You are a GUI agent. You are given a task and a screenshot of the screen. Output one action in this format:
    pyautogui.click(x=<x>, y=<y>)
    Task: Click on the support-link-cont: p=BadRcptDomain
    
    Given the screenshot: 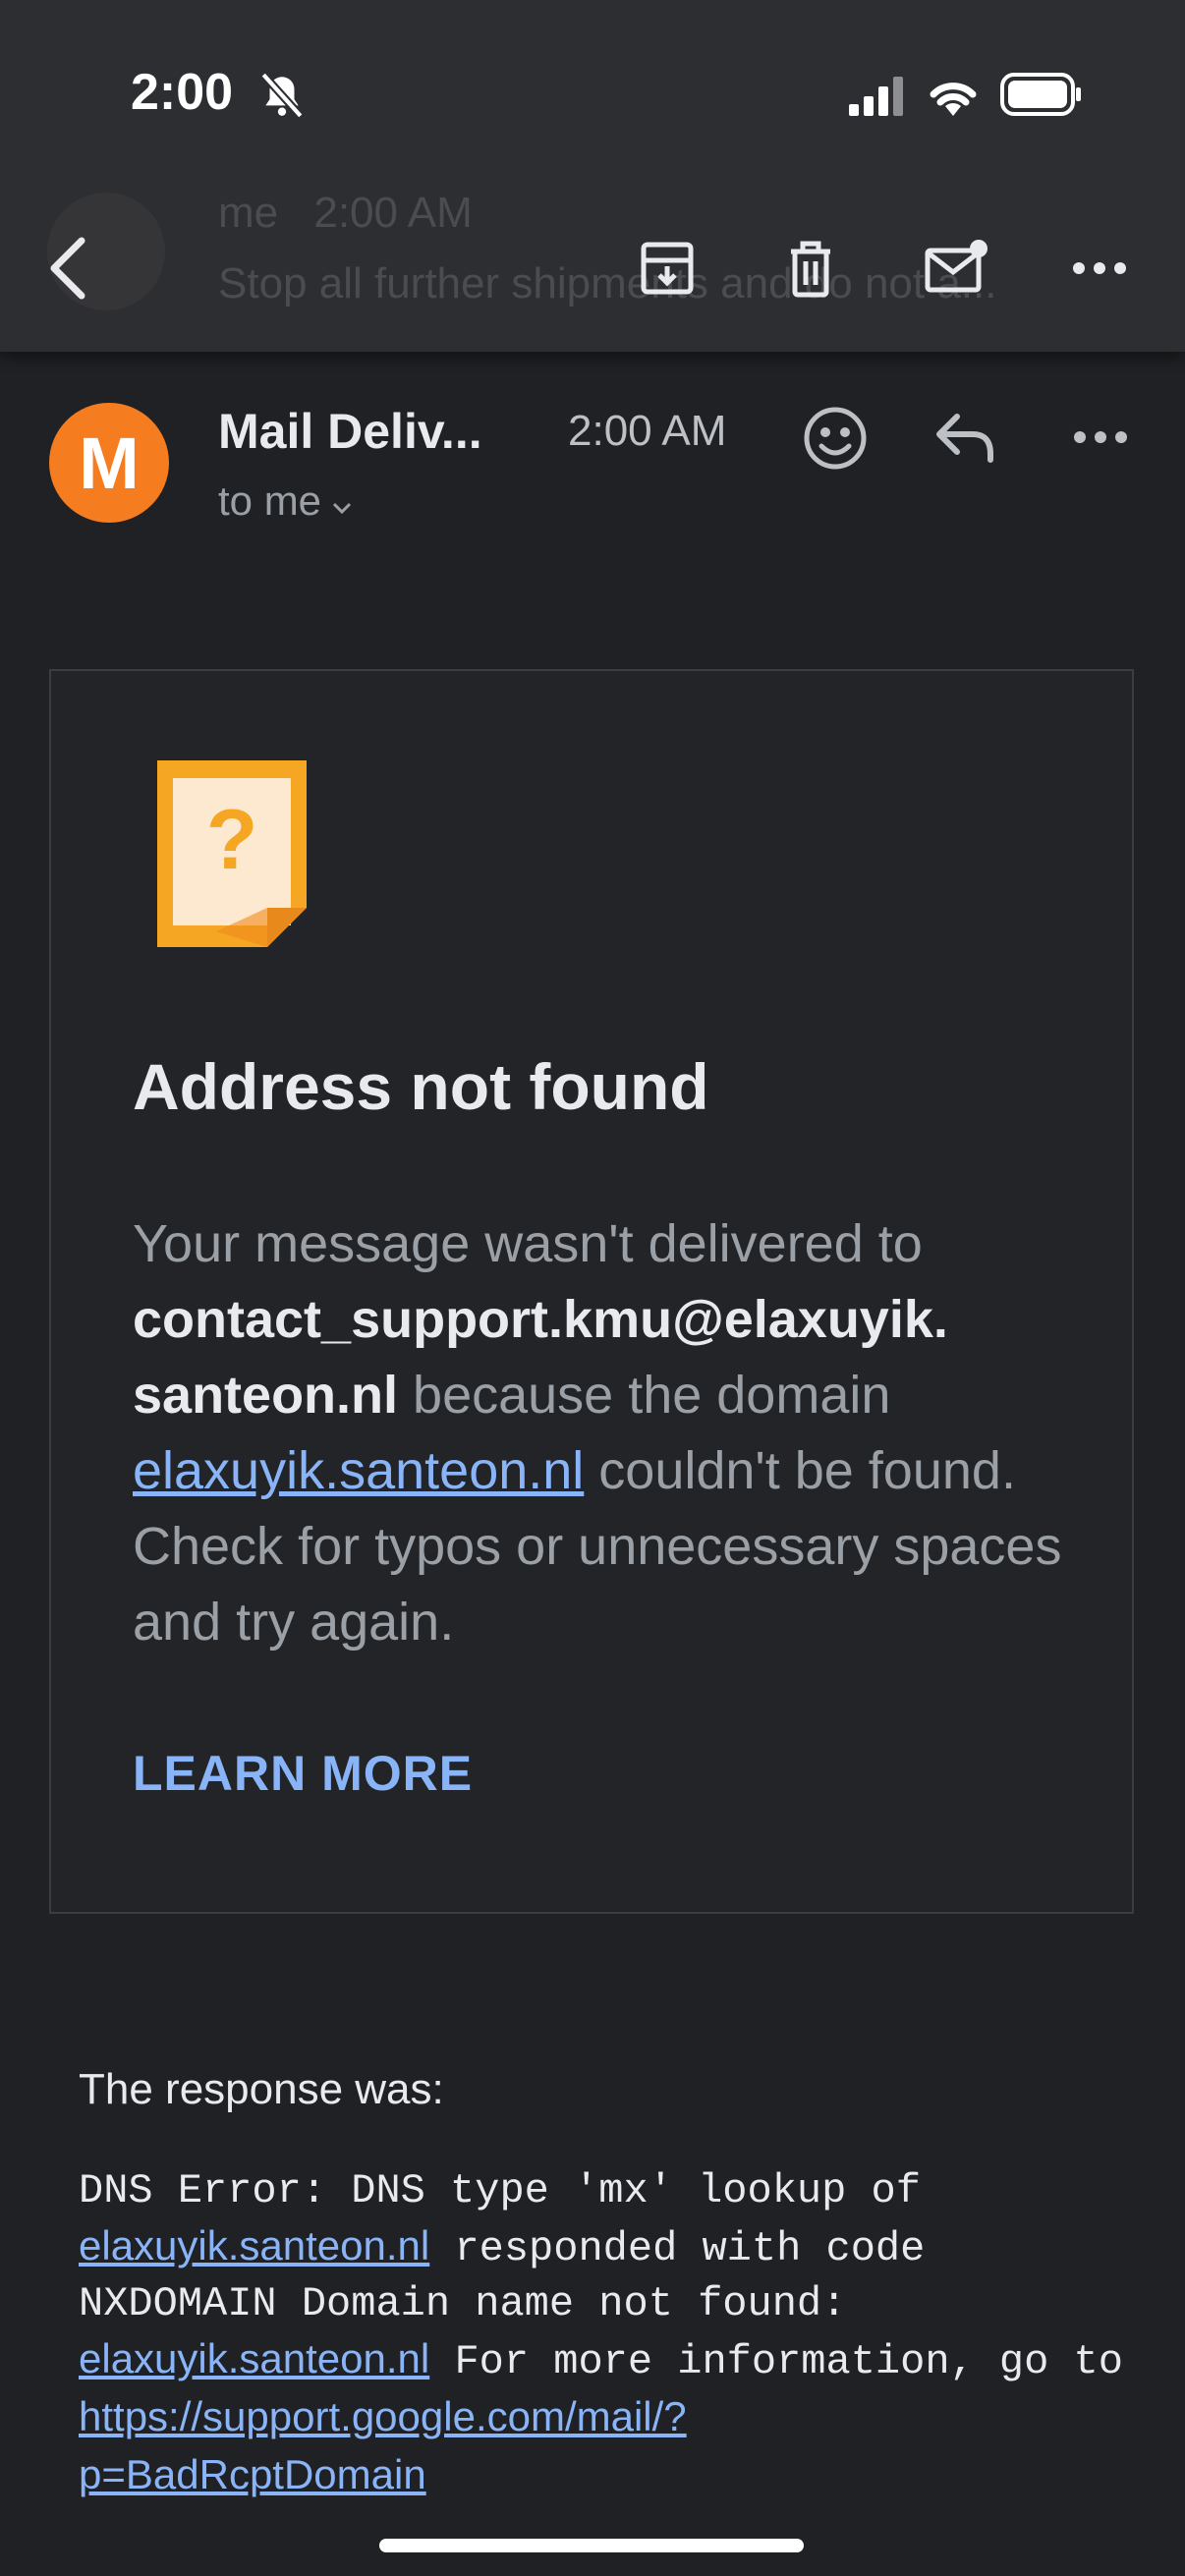 What is the action you would take?
    pyautogui.click(x=253, y=2474)
    